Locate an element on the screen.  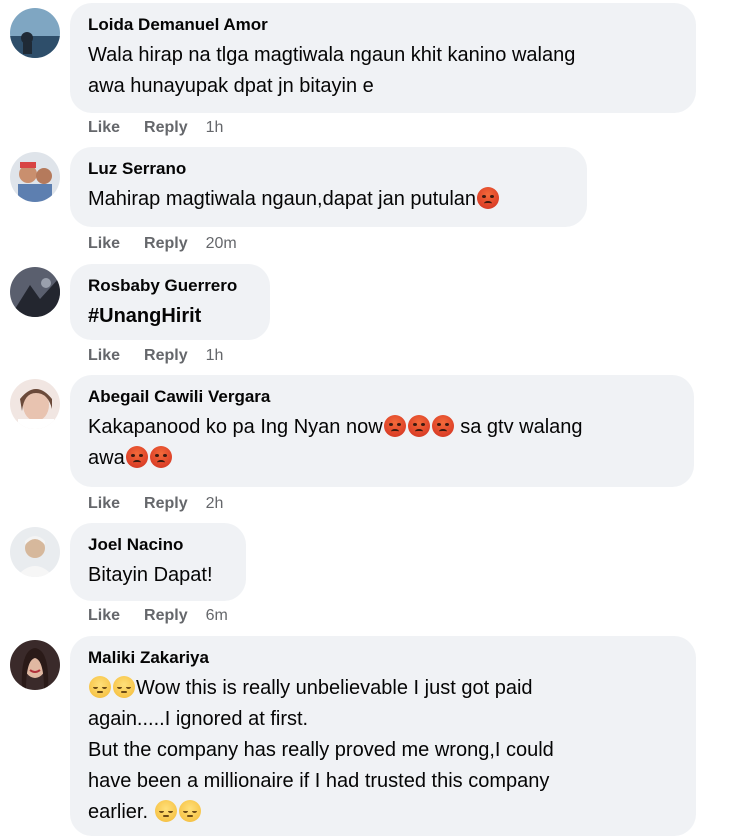
comment-timestamp: 2h is located at coordinates (215, 503).